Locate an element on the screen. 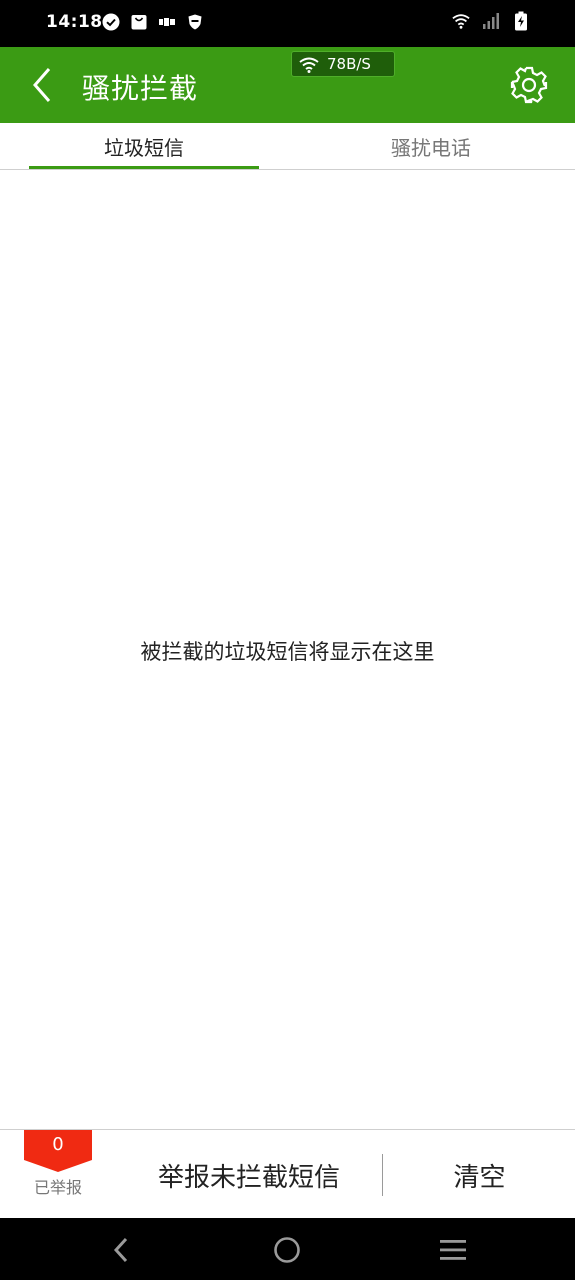  gear-icon is located at coordinates (529, 85).